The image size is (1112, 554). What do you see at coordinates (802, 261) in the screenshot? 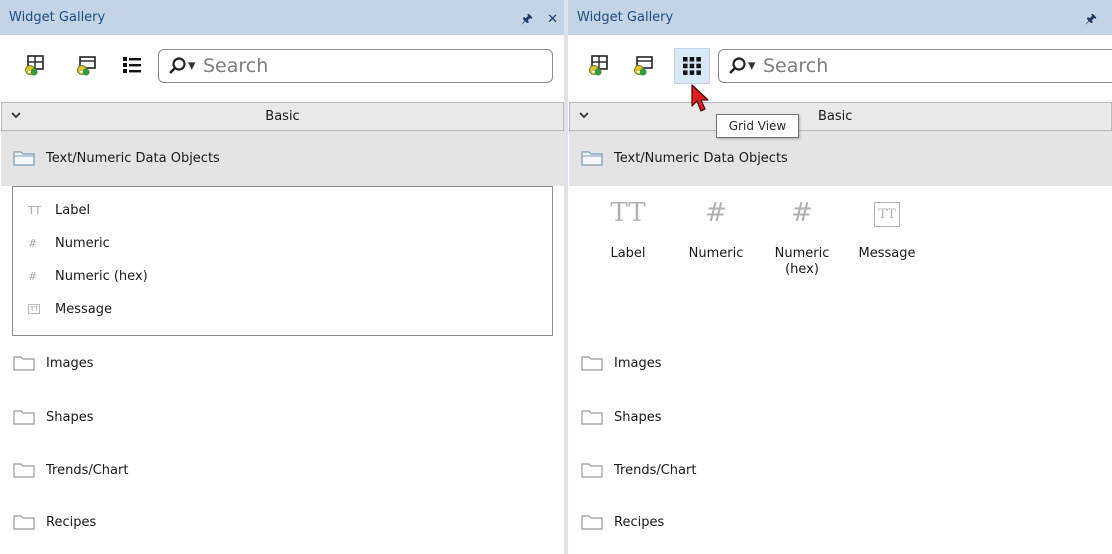
I see `grid-item-label: Numeric (hex)` at bounding box center [802, 261].